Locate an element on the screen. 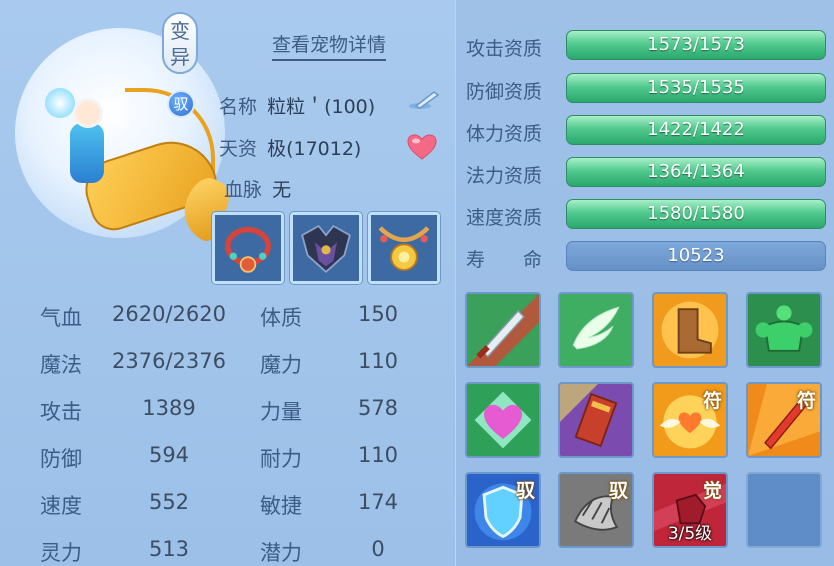 This screenshot has width=834, height=566. wings-icon is located at coordinates (596, 330).